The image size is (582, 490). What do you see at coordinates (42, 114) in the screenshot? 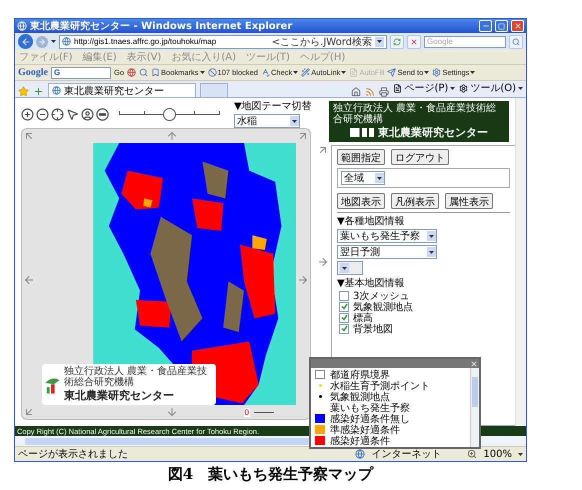
I see `zoom-out-icon` at bounding box center [42, 114].